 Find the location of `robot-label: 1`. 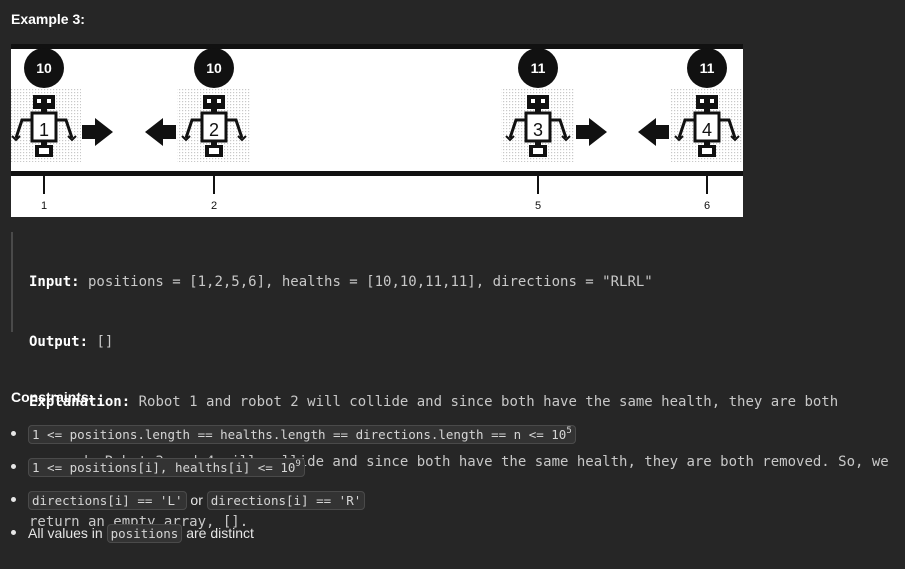

robot-label: 1 is located at coordinates (44, 130).